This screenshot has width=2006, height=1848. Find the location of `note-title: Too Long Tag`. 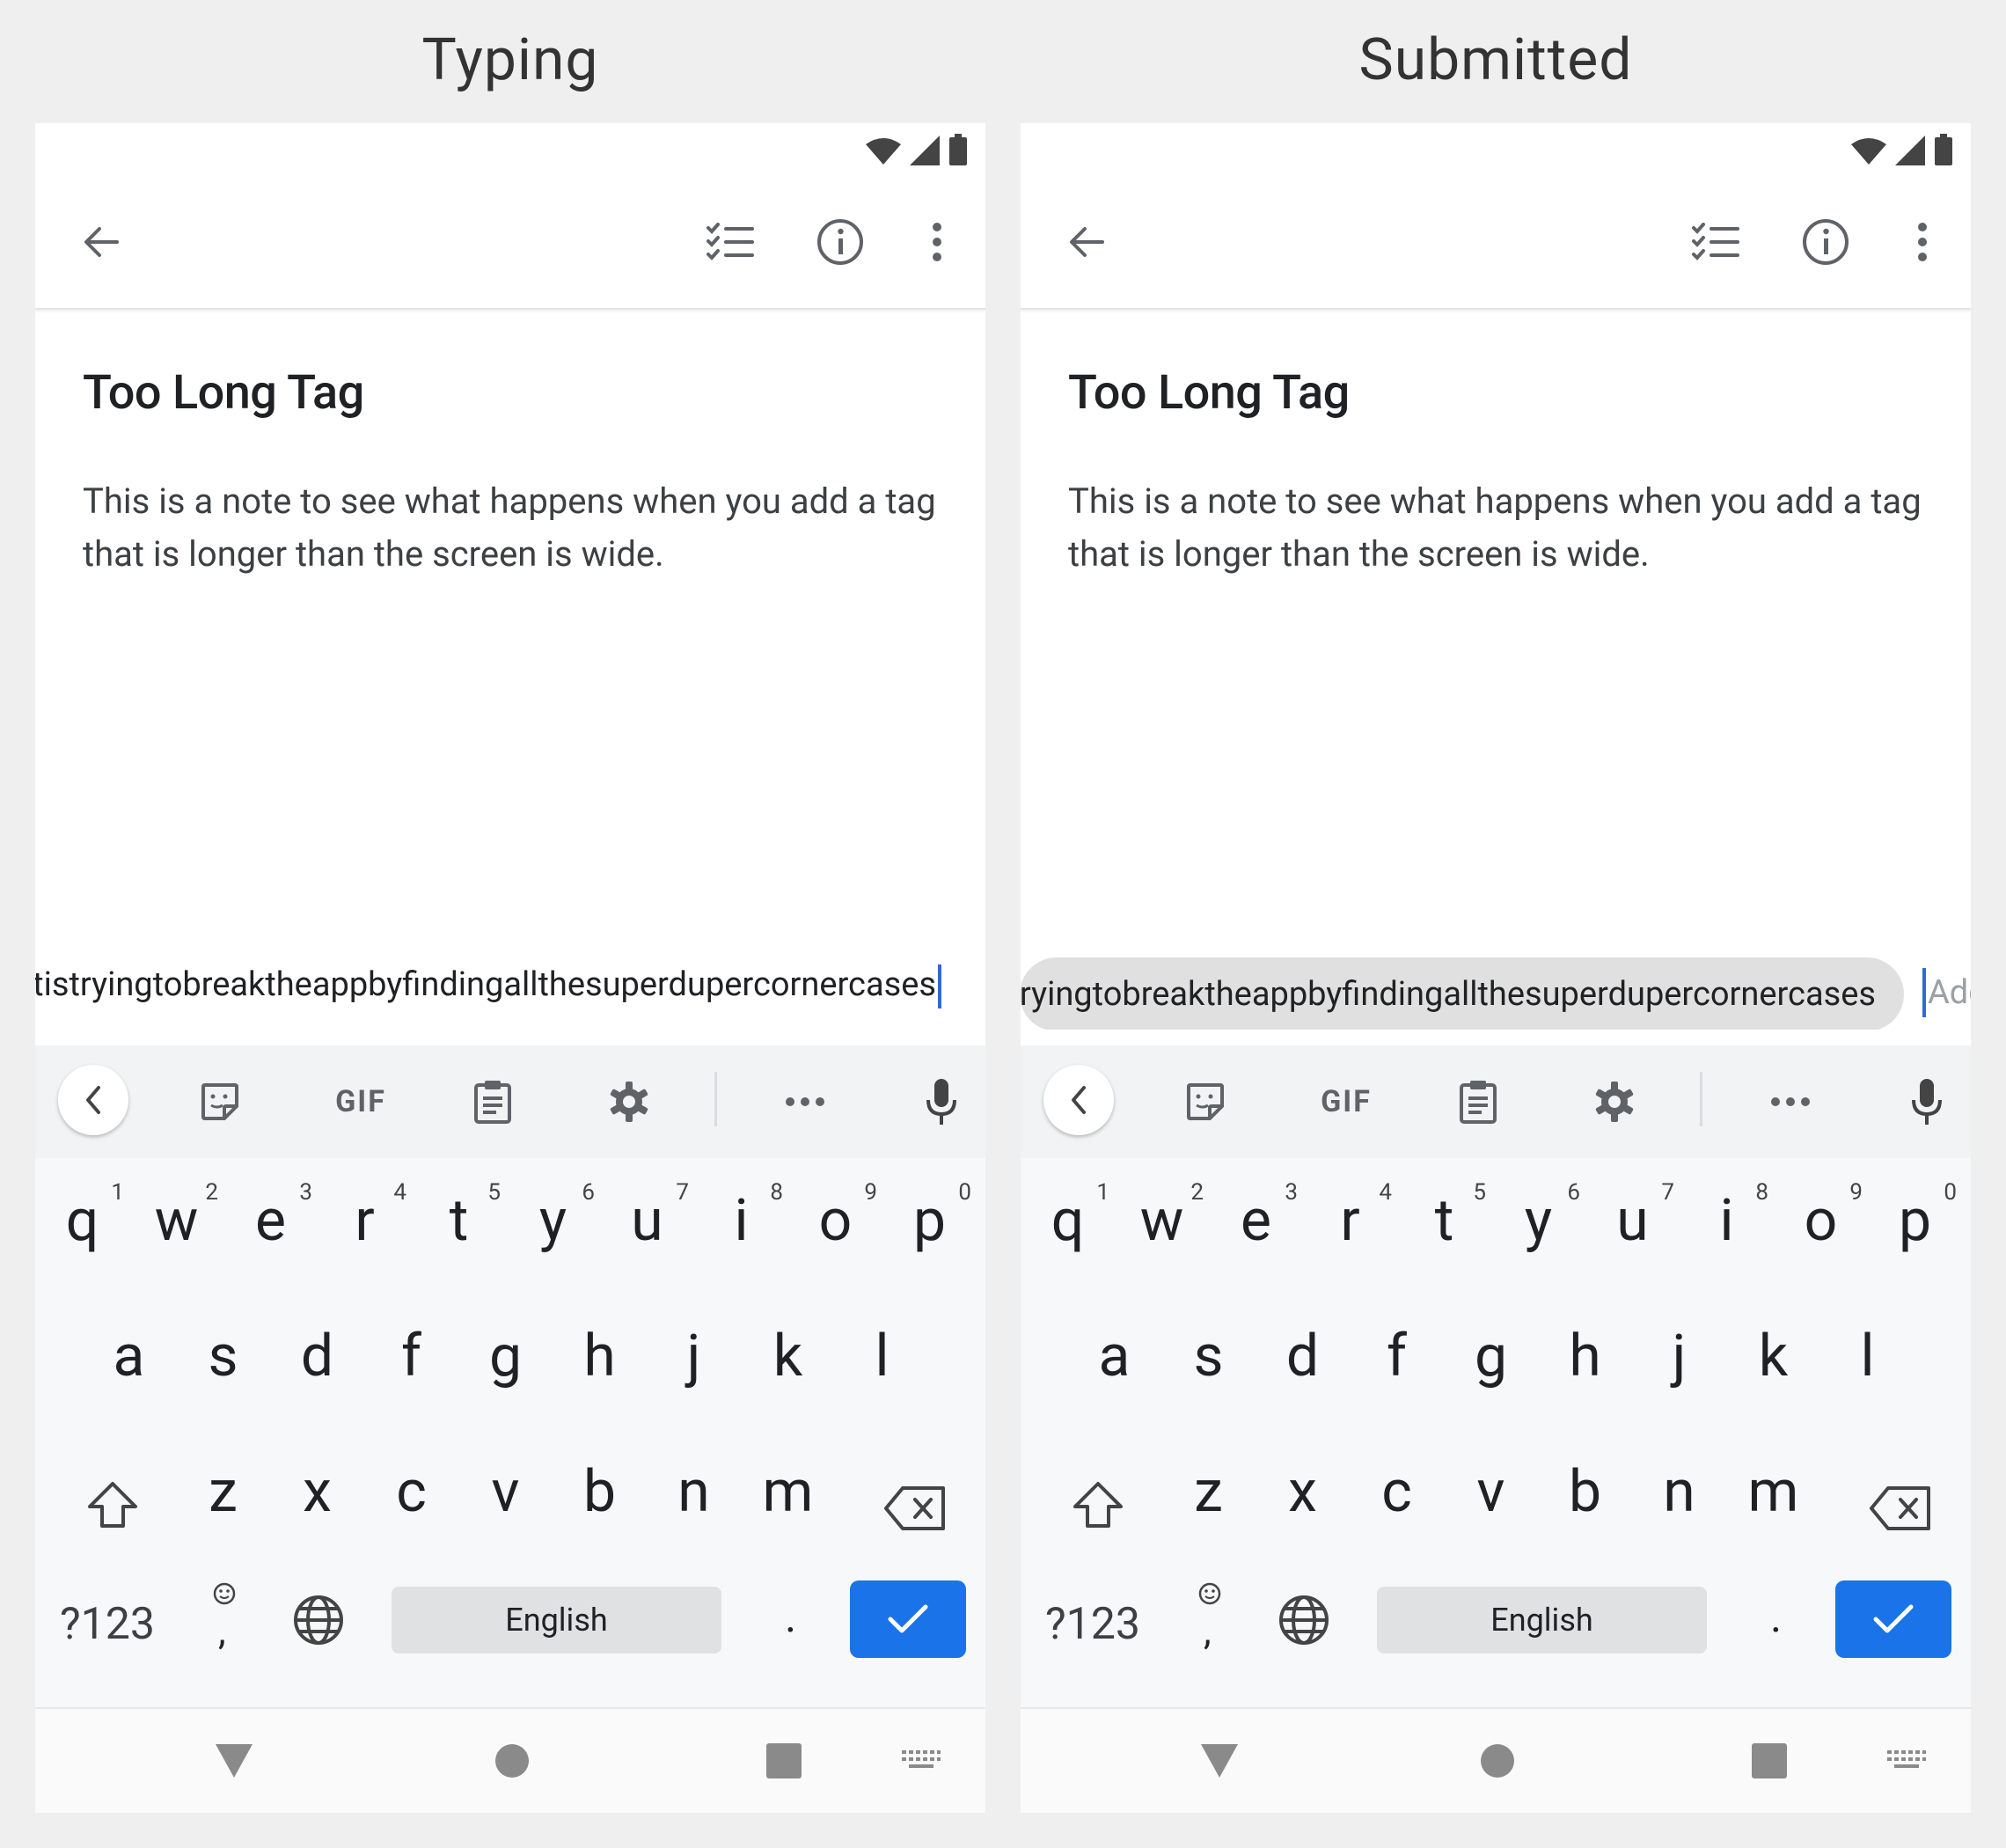

note-title: Too Long Tag is located at coordinates (1209, 393).